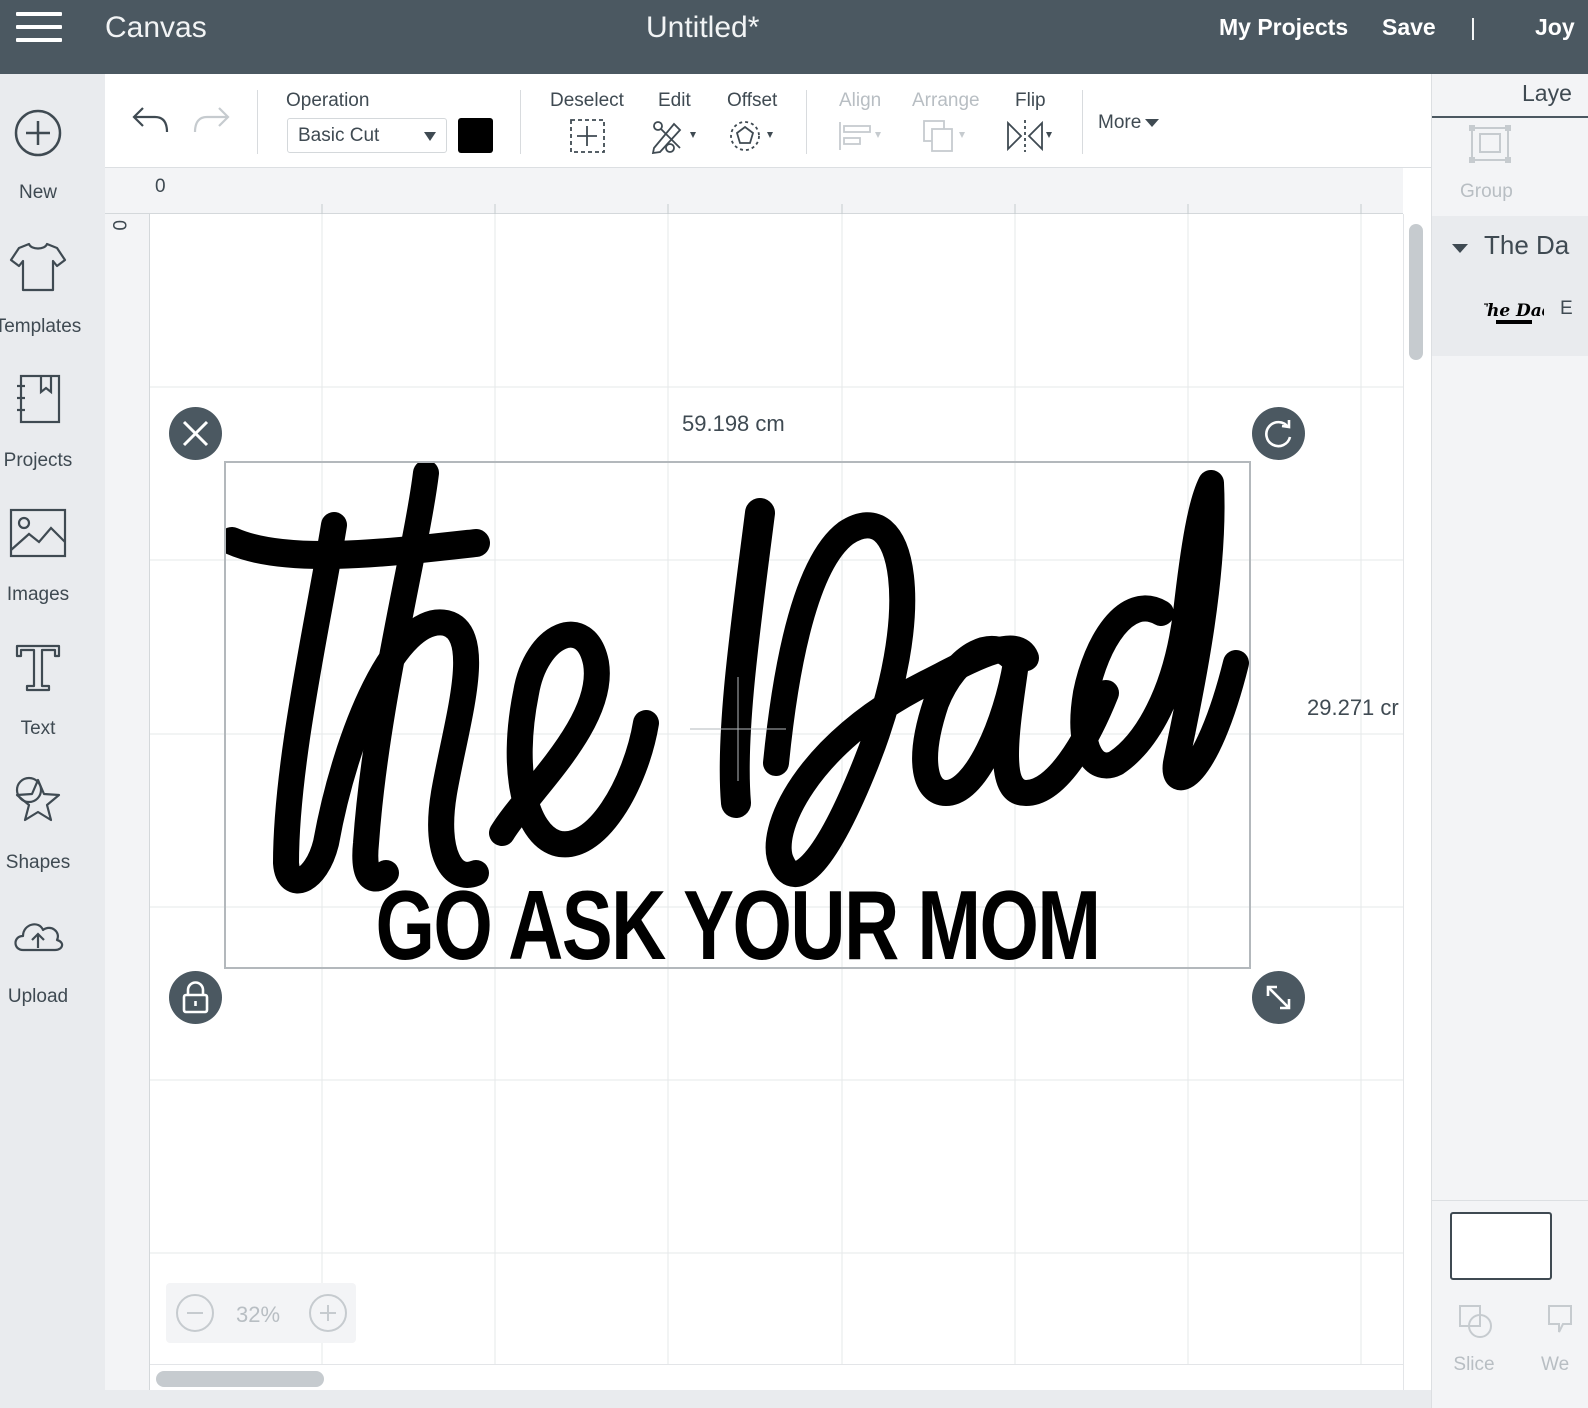 This screenshot has height=1408, width=1588. I want to click on redo-icon, so click(211, 120).